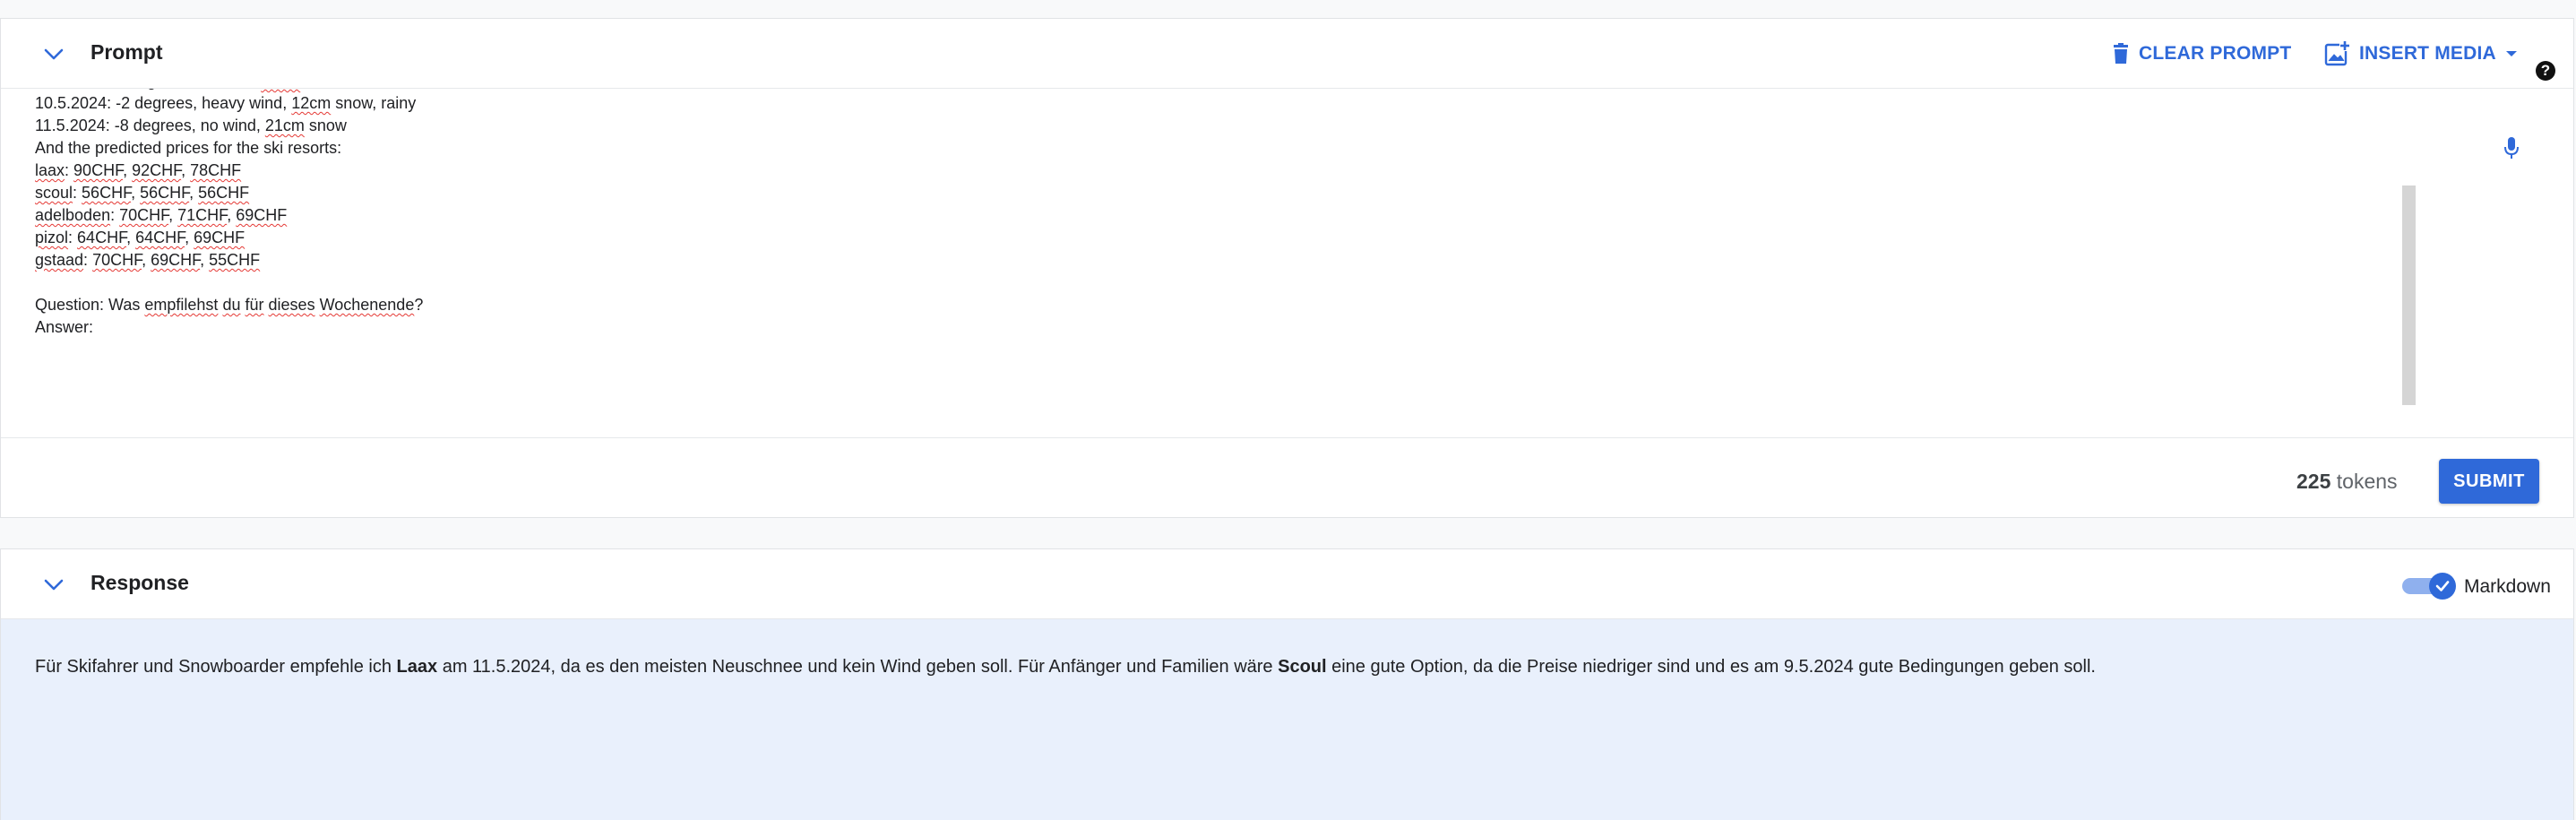 The height and width of the screenshot is (820, 2576). I want to click on misspelled-word: laax, so click(50, 170).